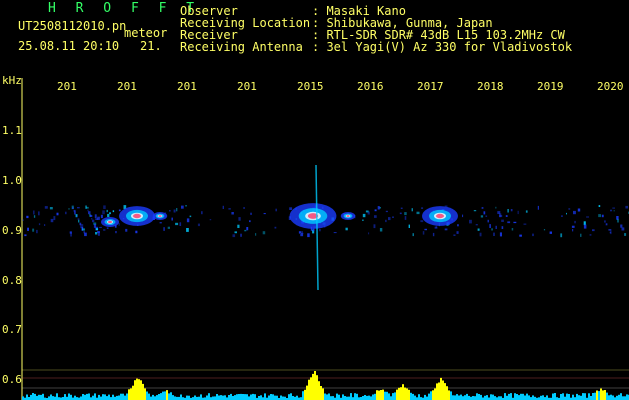  What do you see at coordinates (348, 216) in the screenshot?
I see `echo-blob` at bounding box center [348, 216].